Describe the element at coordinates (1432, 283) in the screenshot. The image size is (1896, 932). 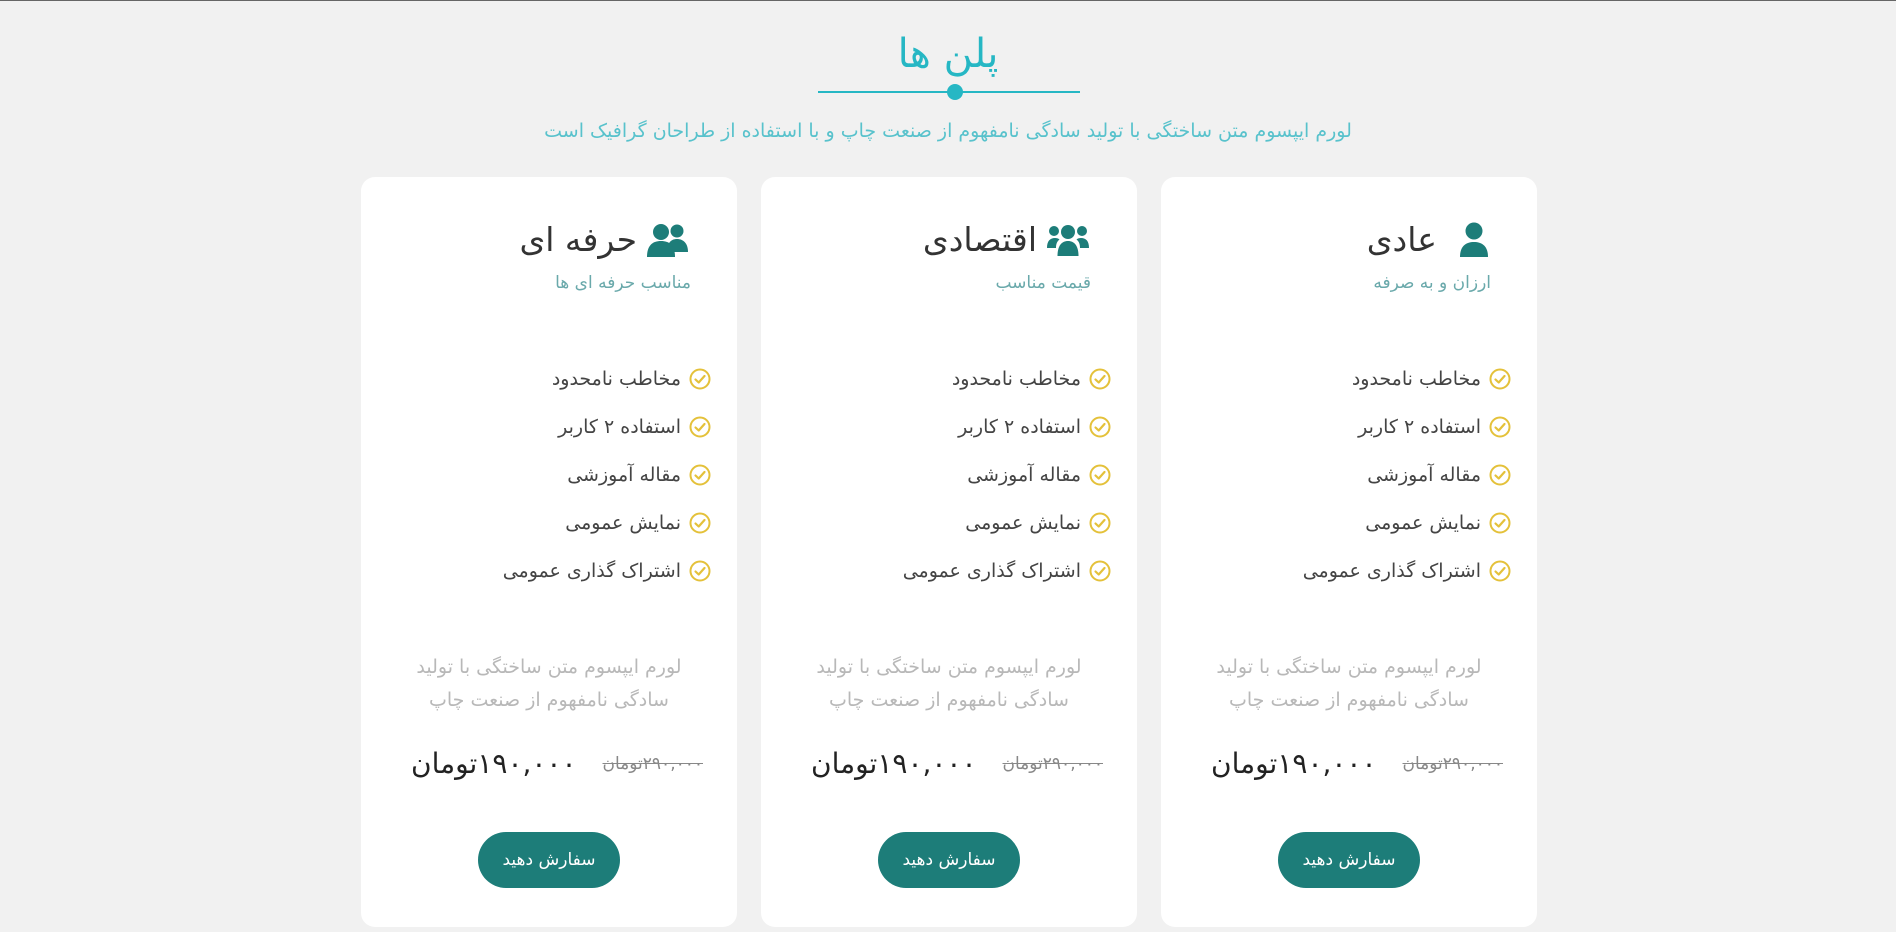
I see `plan-subtitle: ارزان و به صرفه` at that location.